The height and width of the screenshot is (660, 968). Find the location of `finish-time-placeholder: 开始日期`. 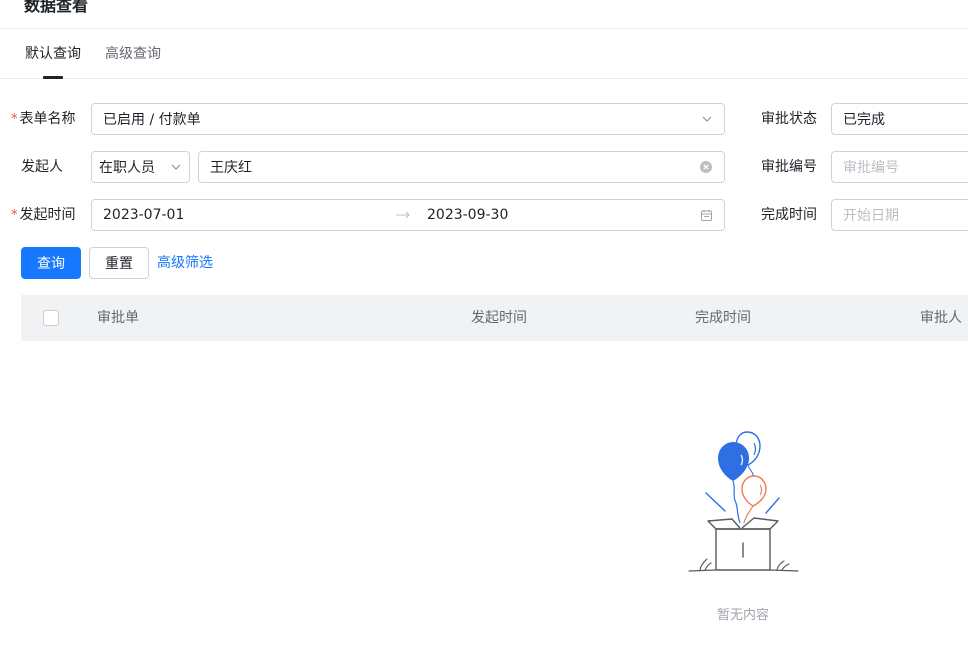

finish-time-placeholder: 开始日期 is located at coordinates (871, 216).